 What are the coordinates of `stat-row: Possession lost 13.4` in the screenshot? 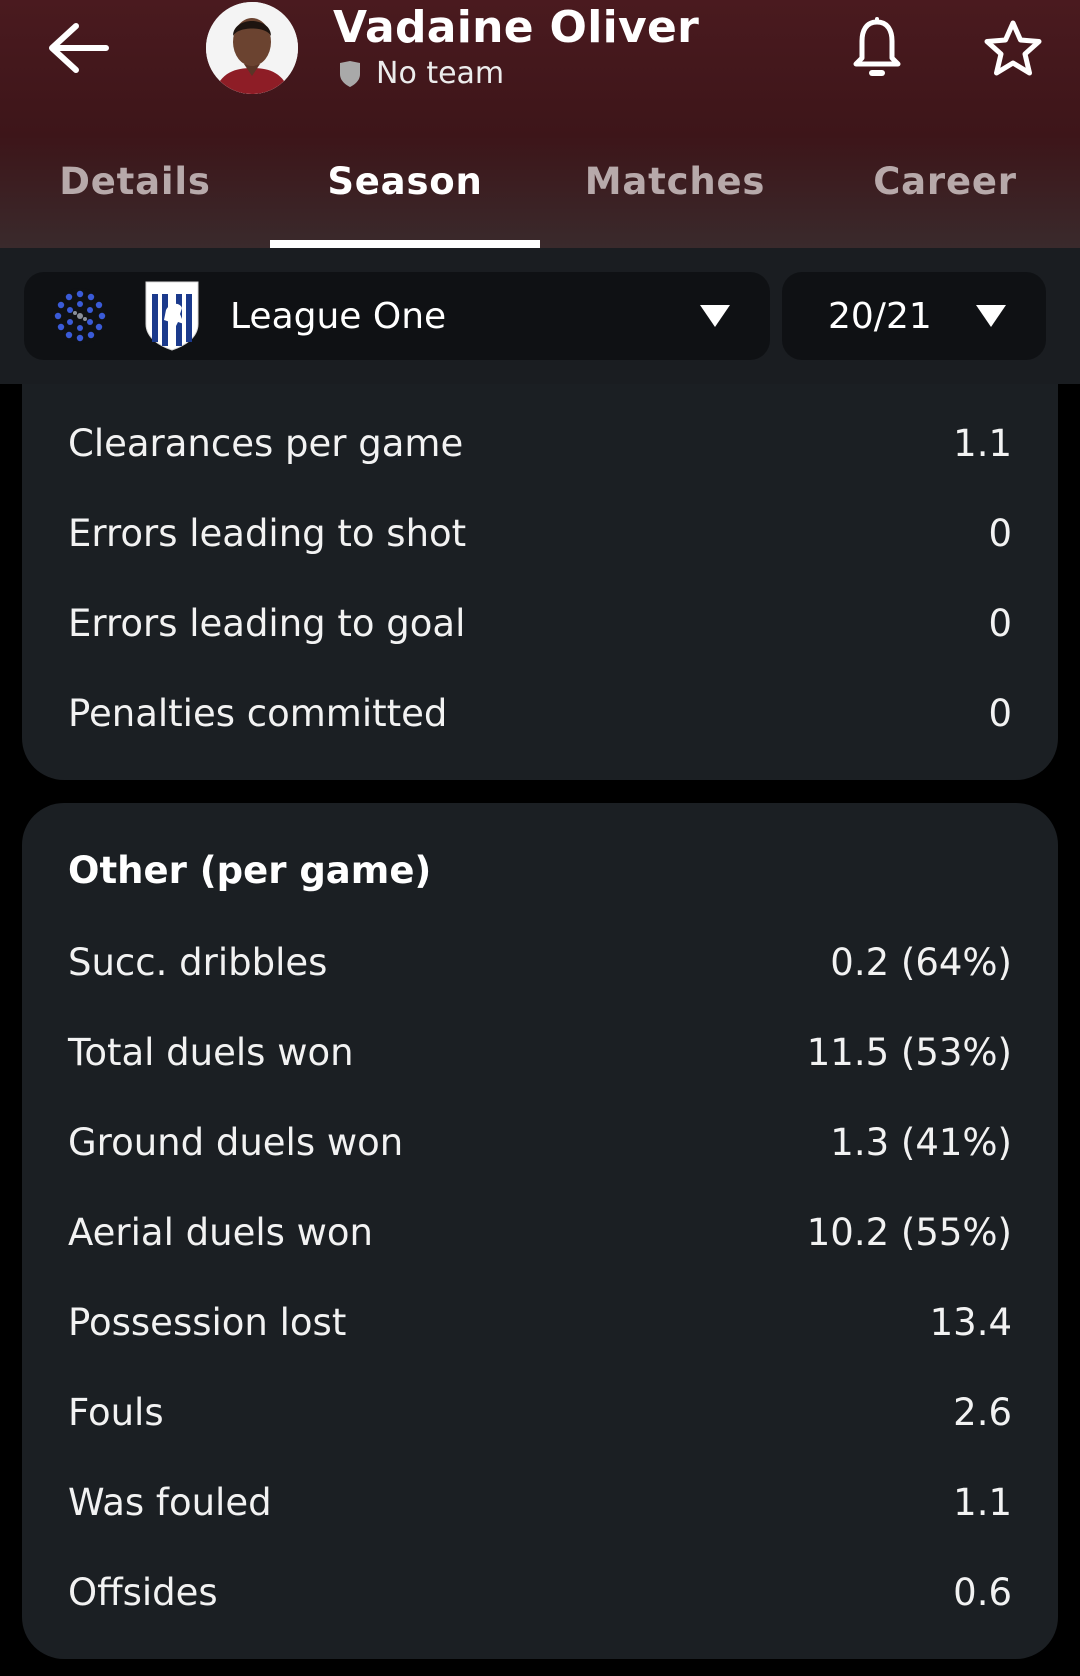 It's located at (540, 1322).